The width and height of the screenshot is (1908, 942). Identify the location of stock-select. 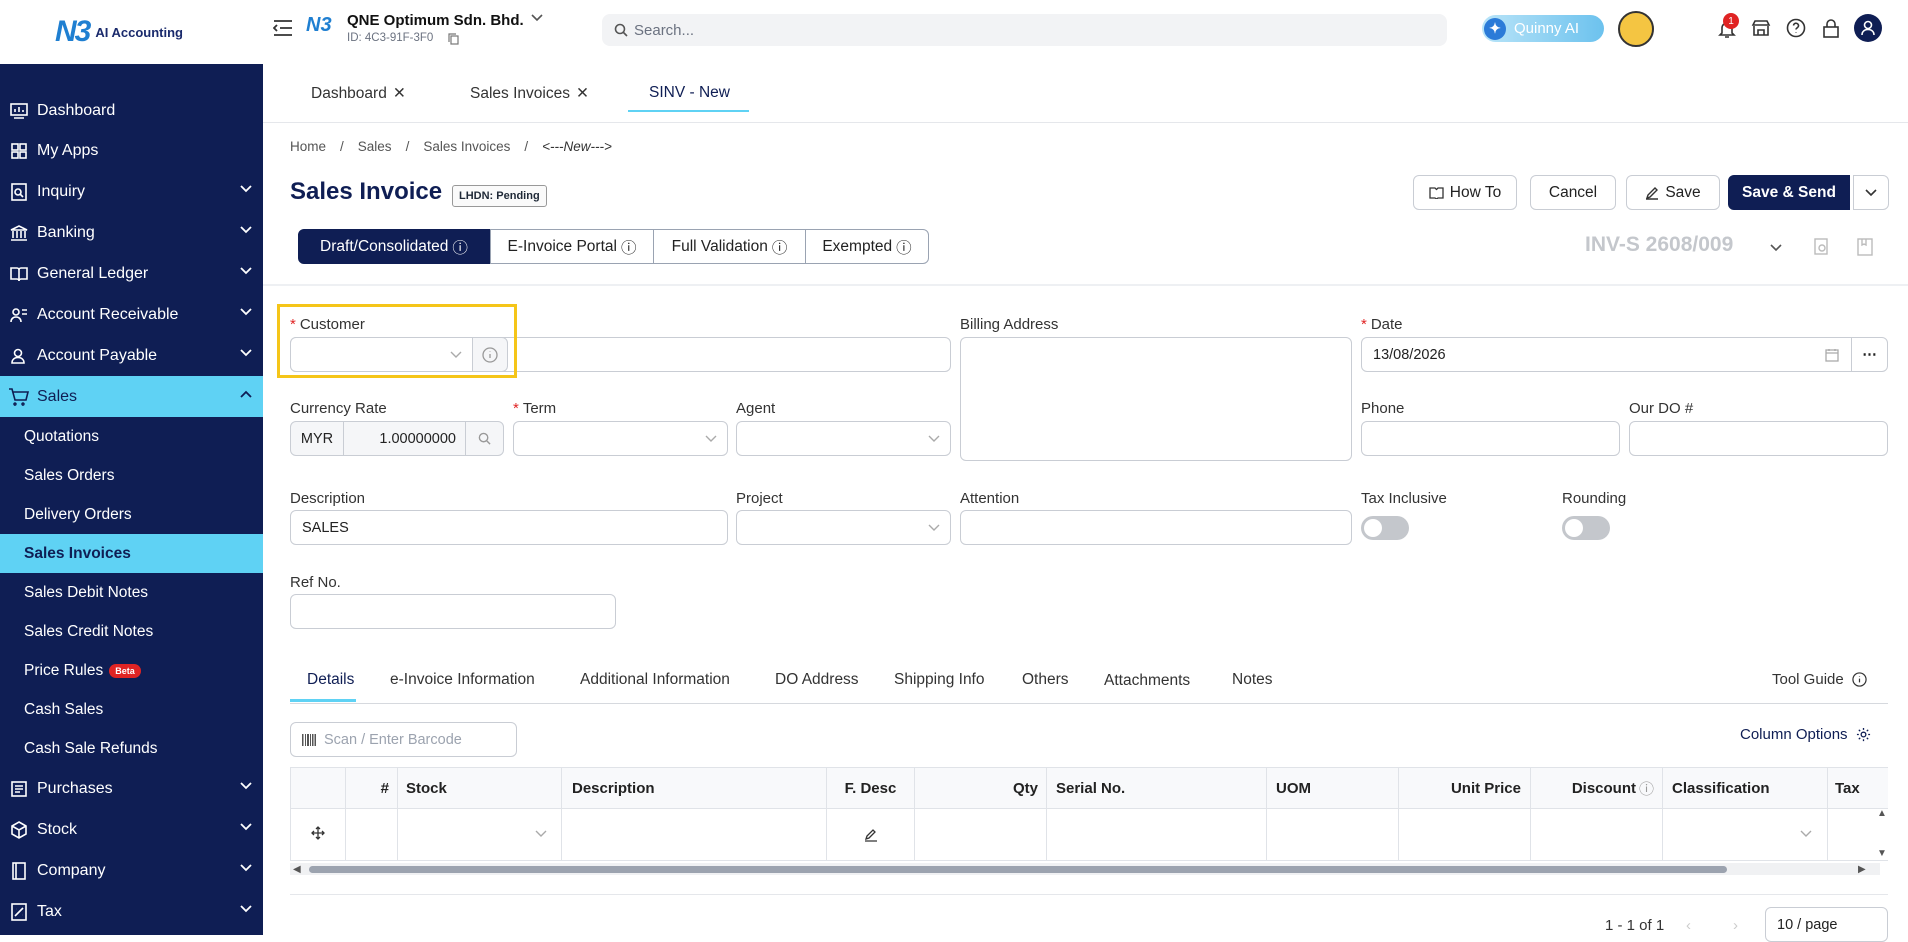
(479, 834).